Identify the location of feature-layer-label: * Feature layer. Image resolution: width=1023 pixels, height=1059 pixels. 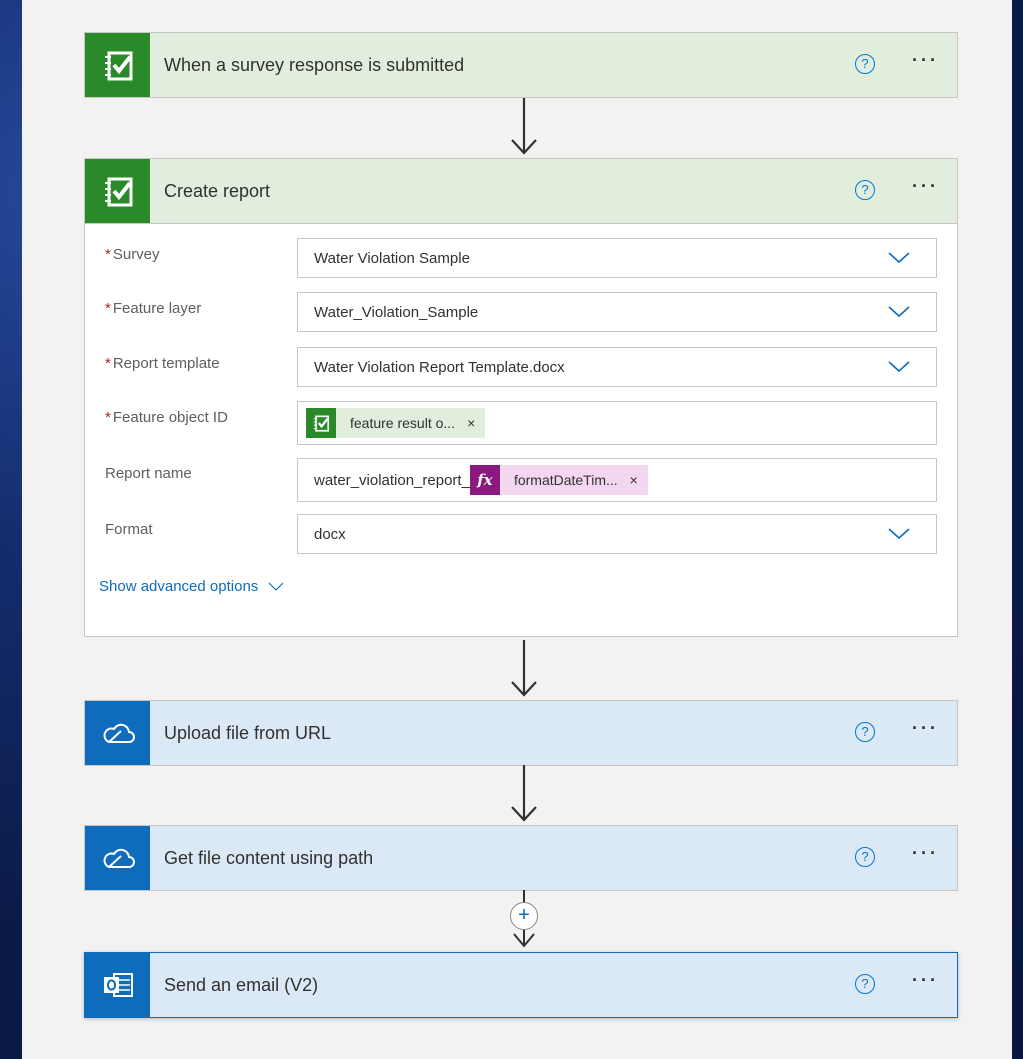
(153, 308).